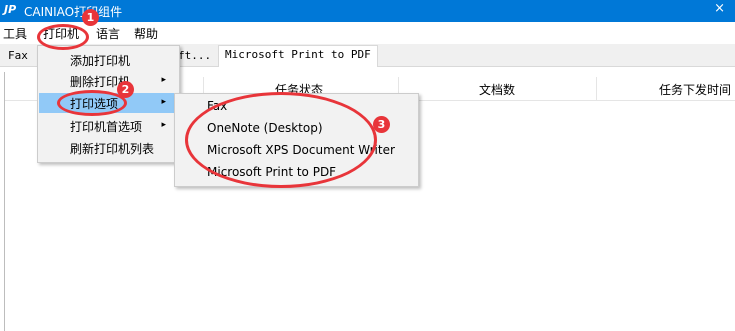 Image resolution: width=735 pixels, height=331 pixels. I want to click on menu-item-add-printer: 添加打印机, so click(108, 60).